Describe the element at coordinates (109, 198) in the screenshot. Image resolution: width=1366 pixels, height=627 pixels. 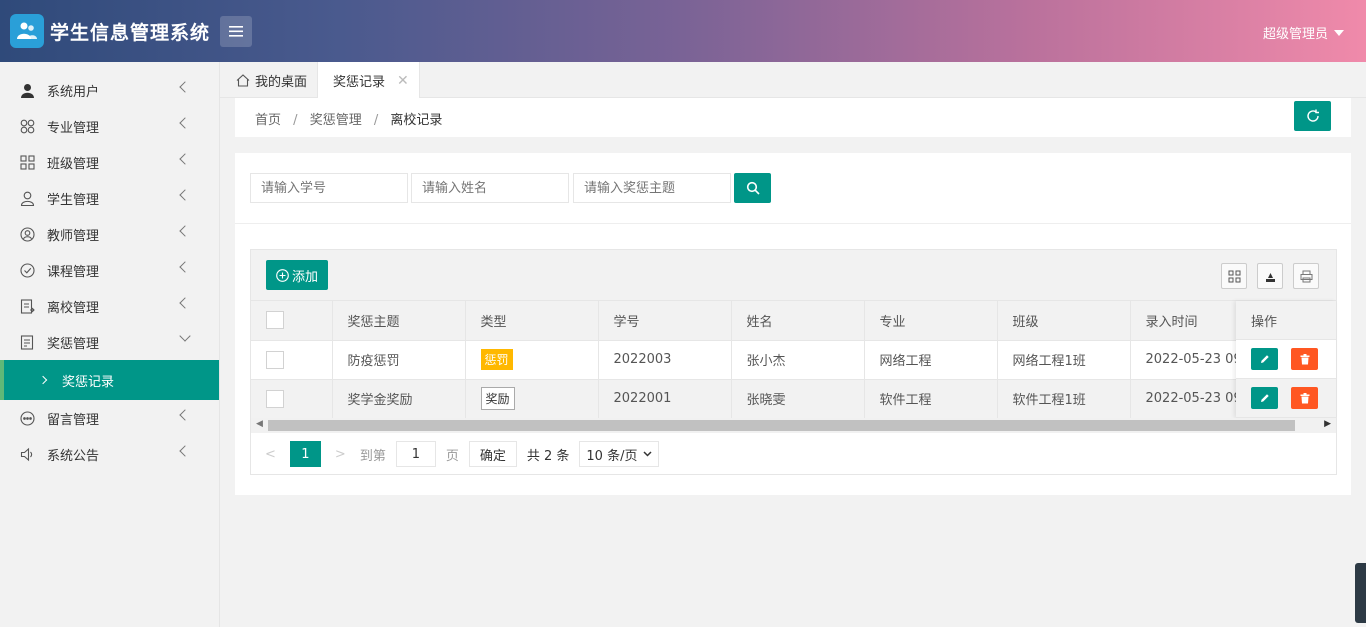
I see `sidebar-item-students: 学生管理` at that location.